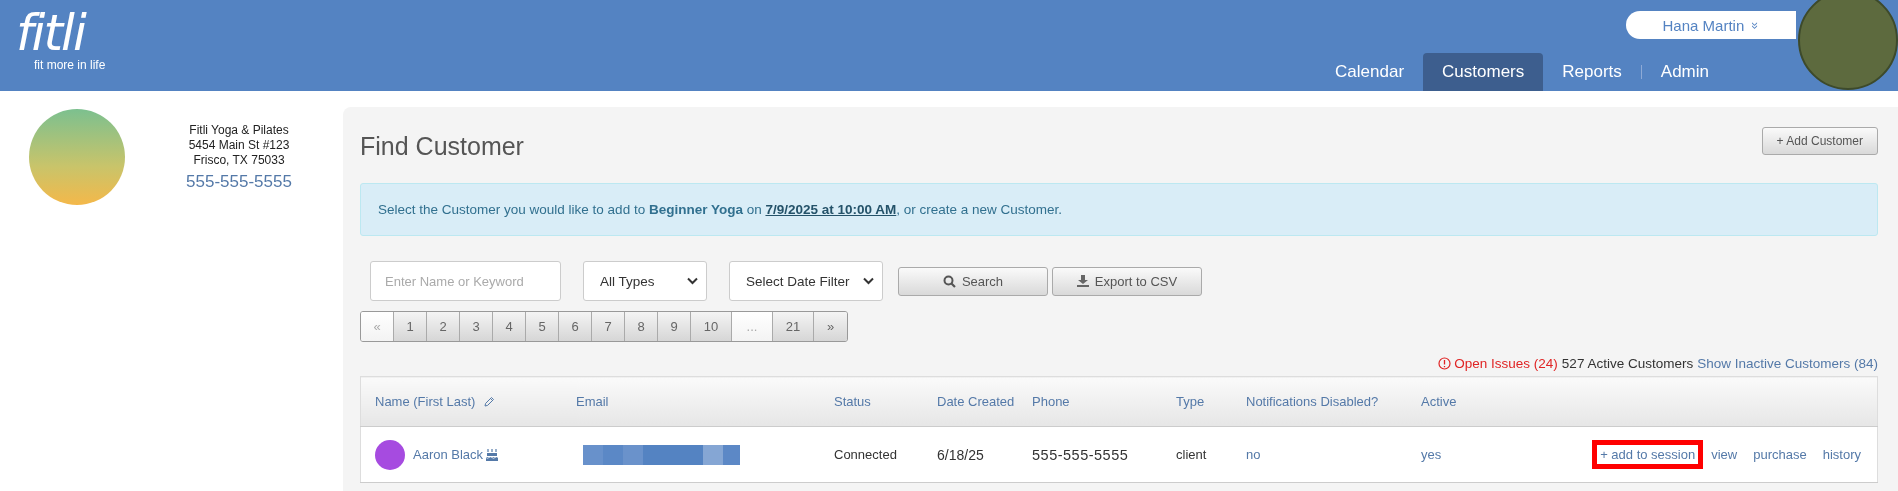 This screenshot has width=1898, height=491. Describe the element at coordinates (1445, 363) in the screenshot. I see `alert-circle-icon` at that location.